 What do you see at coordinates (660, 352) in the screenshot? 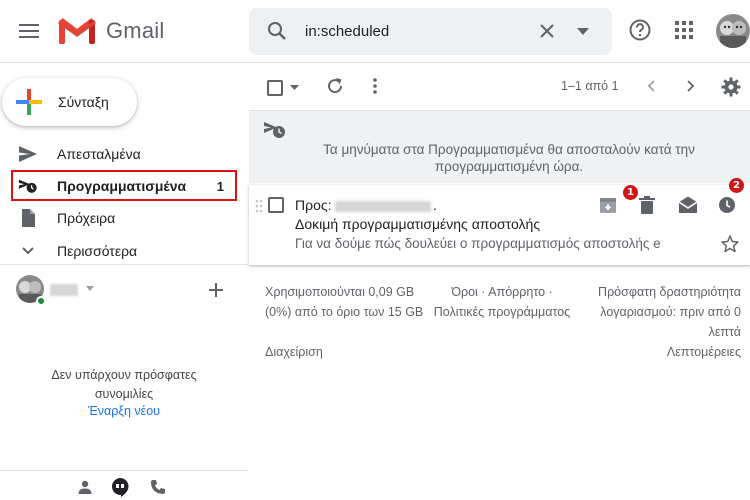
I see `details-link: Λεπτομέρειες` at bounding box center [660, 352].